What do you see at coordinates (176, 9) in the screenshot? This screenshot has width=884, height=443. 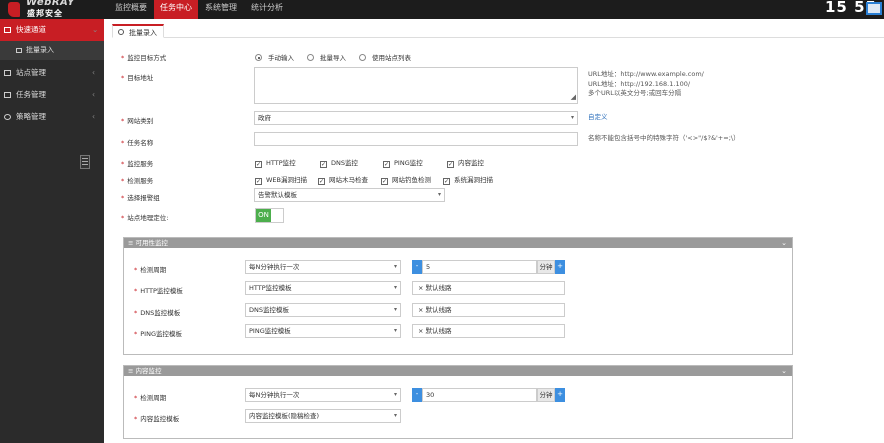 I see `nav-task-center: 任务中心` at bounding box center [176, 9].